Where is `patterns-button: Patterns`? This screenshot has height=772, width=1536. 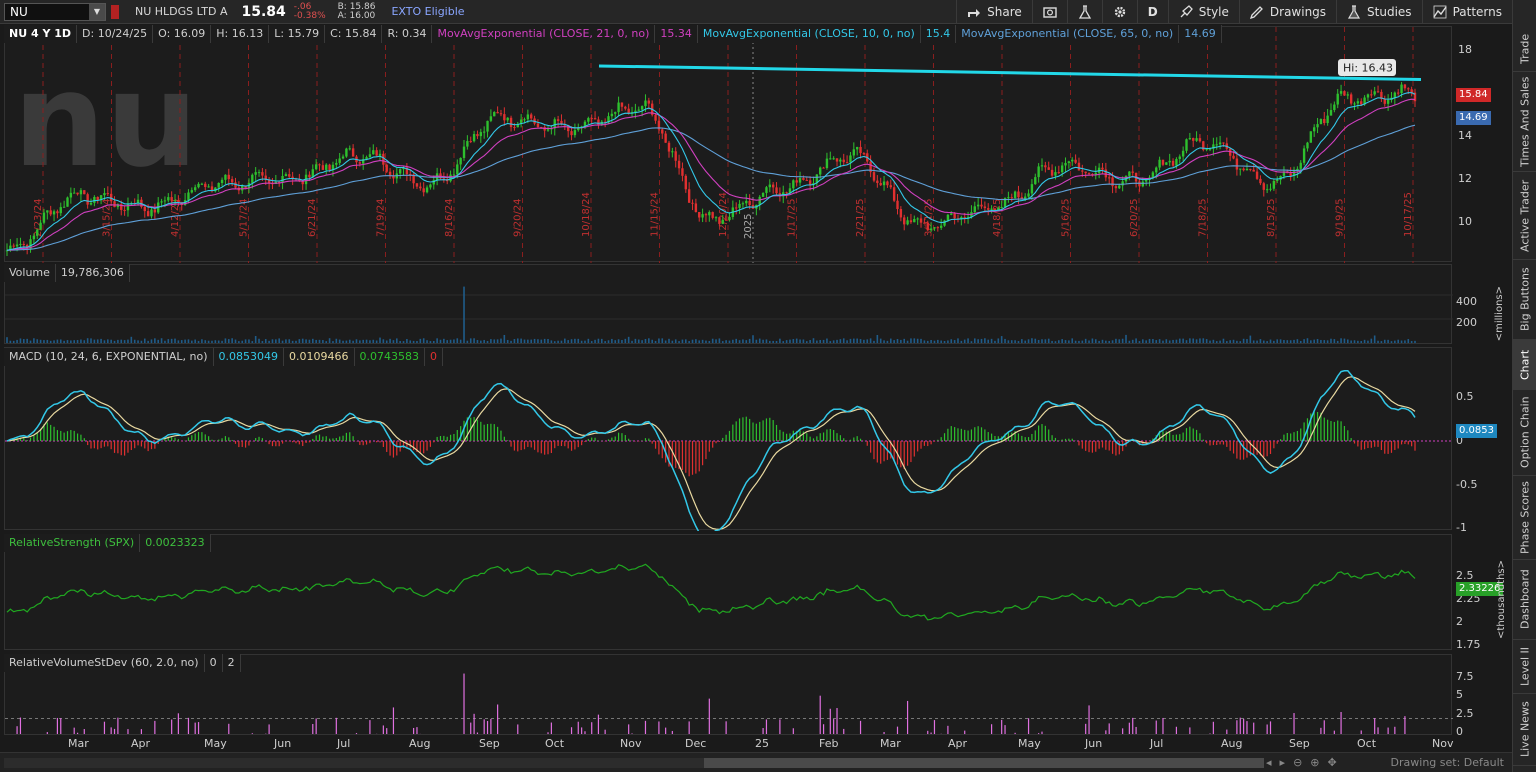
patterns-button: Patterns is located at coordinates (1466, 12).